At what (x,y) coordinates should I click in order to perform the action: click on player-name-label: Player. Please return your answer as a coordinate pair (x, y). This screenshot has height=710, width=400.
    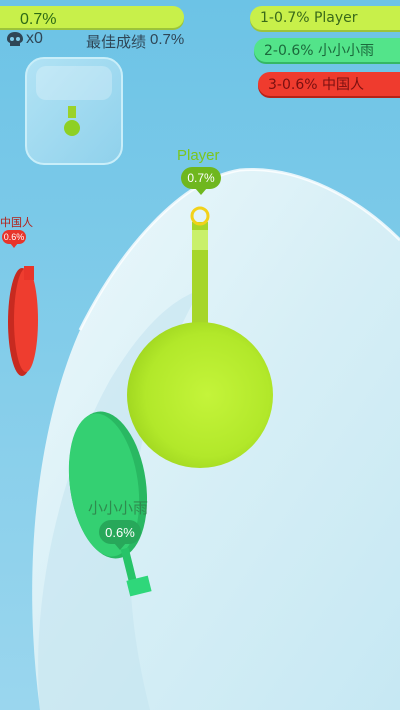
    Looking at the image, I should click on (198, 155).